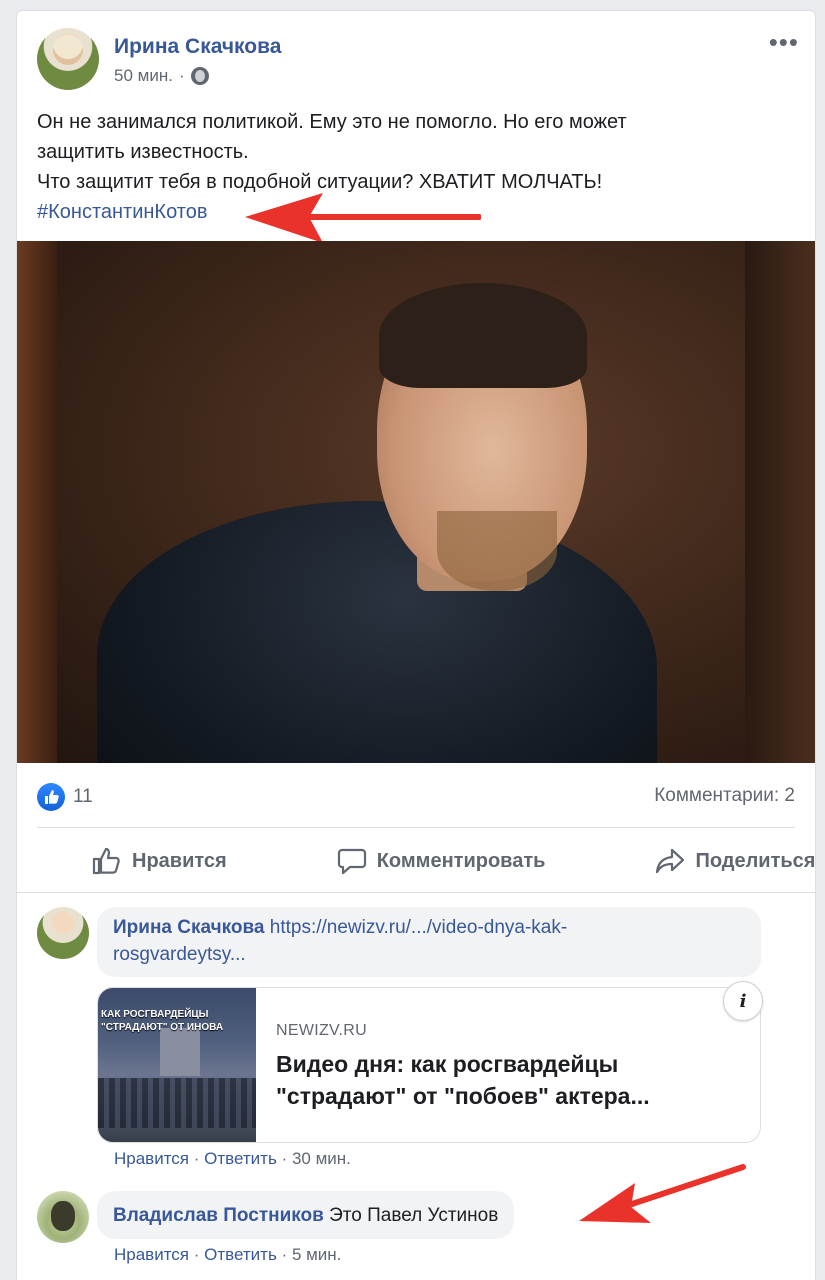  Describe the element at coordinates (218, 1215) in the screenshot. I see `comment-author: Владислав Постников` at that location.